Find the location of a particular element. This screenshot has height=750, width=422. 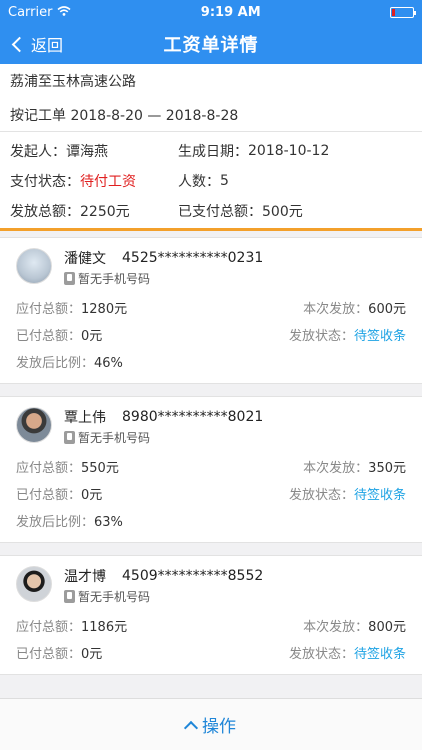

clock: 9:19 AM is located at coordinates (230, 12).